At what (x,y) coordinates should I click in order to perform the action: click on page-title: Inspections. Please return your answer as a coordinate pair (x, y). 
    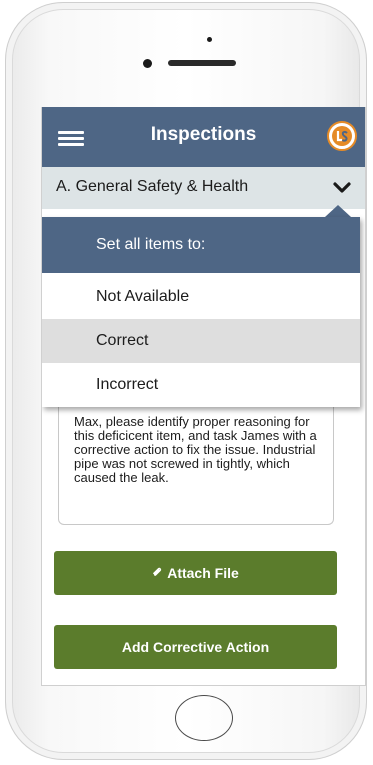
    Looking at the image, I should click on (203, 134).